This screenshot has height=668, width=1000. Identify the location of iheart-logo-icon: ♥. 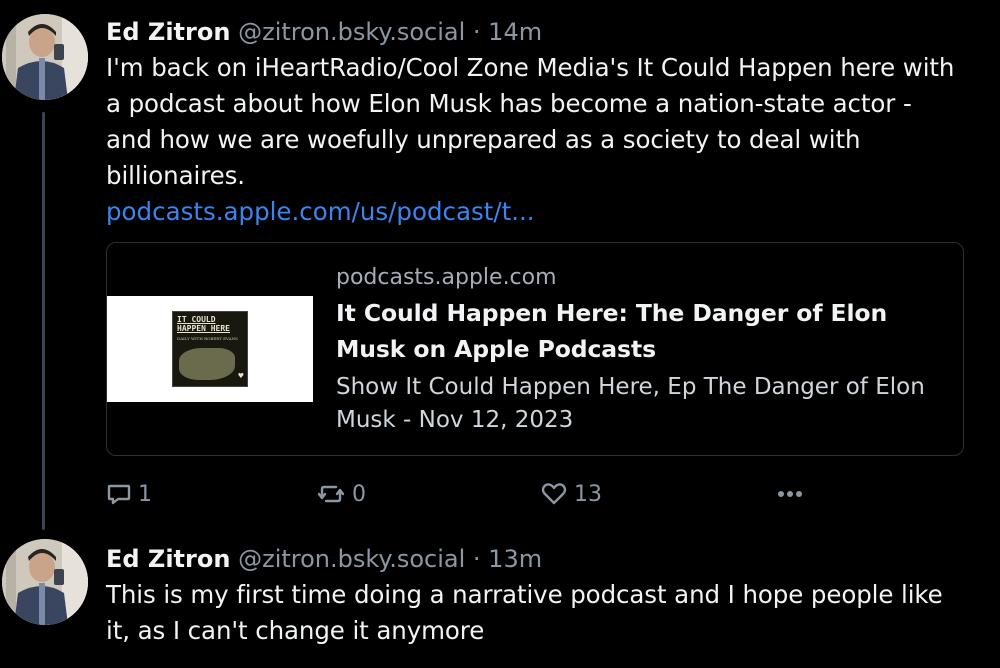
(240, 376).